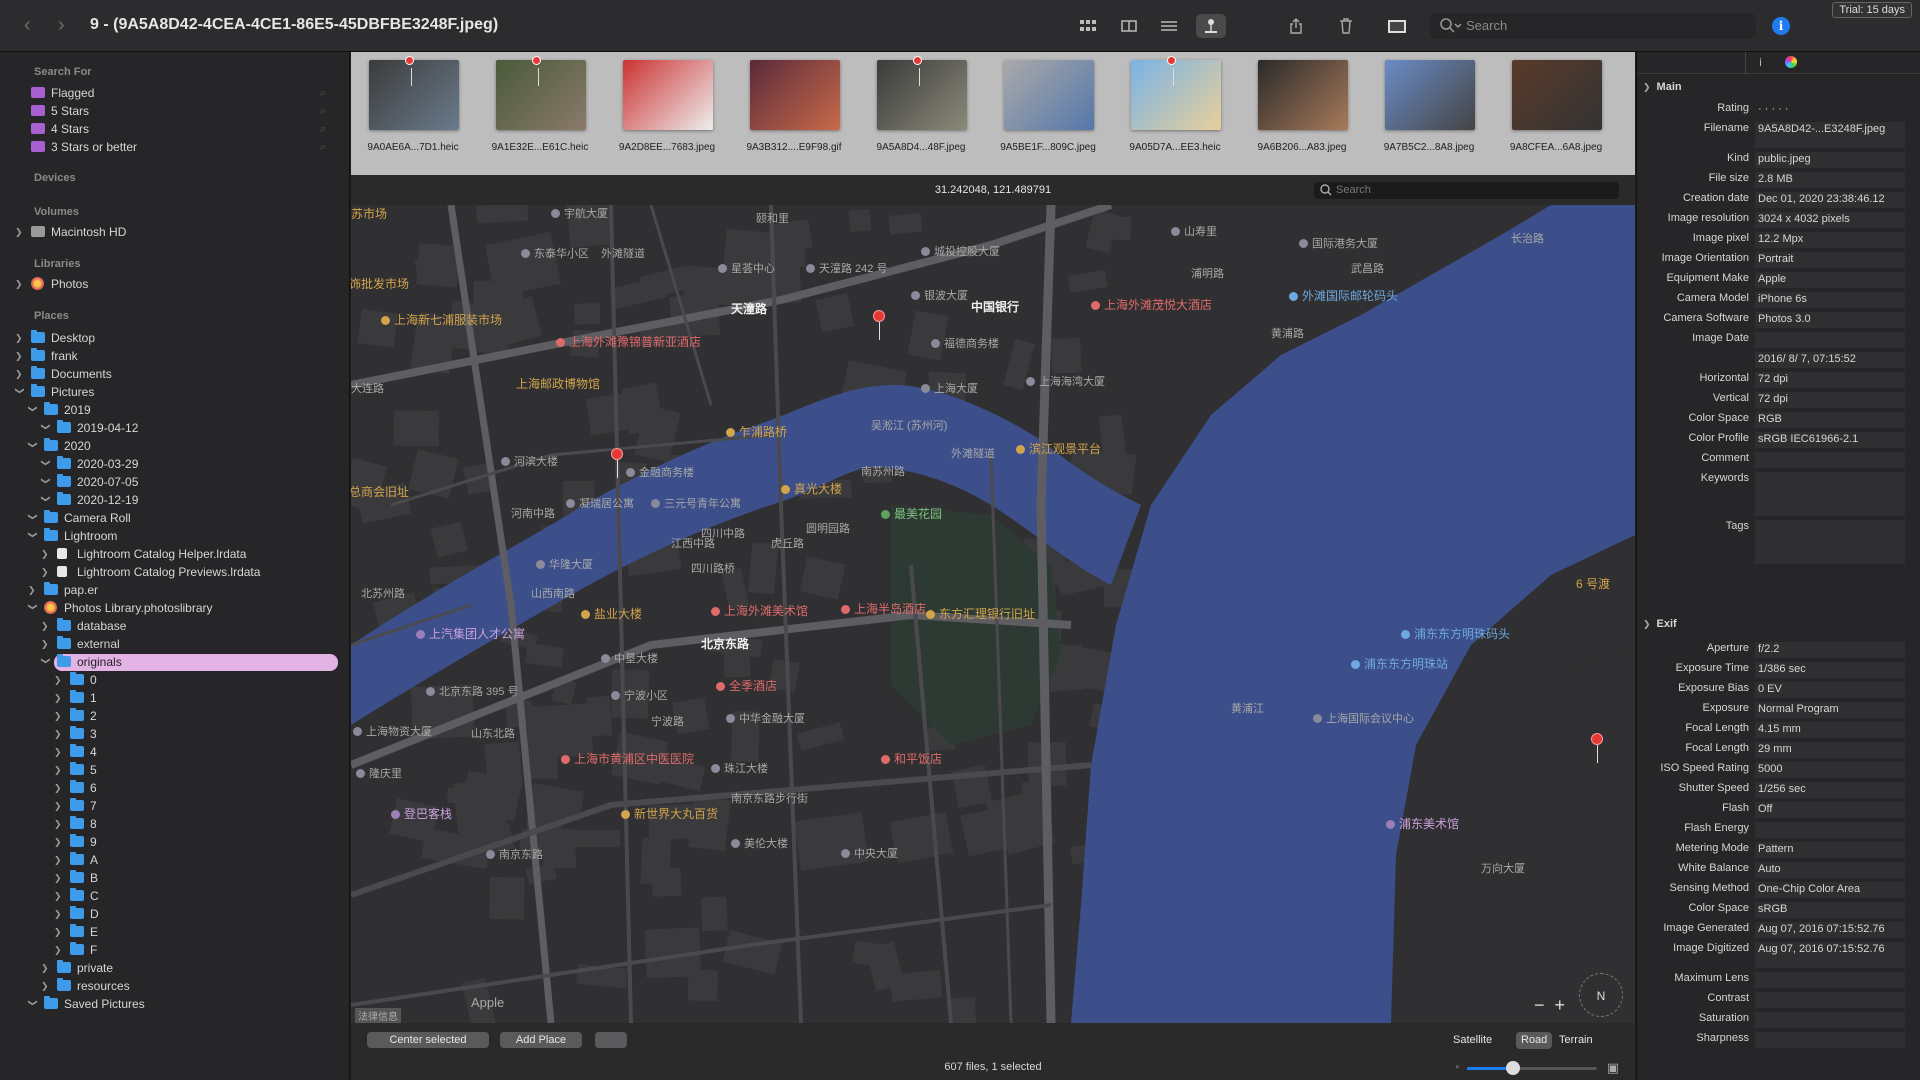 The height and width of the screenshot is (1080, 1920). Describe the element at coordinates (1151, 304) in the screenshot. I see `map-label: 上海外滩茂悦大酒店` at that location.